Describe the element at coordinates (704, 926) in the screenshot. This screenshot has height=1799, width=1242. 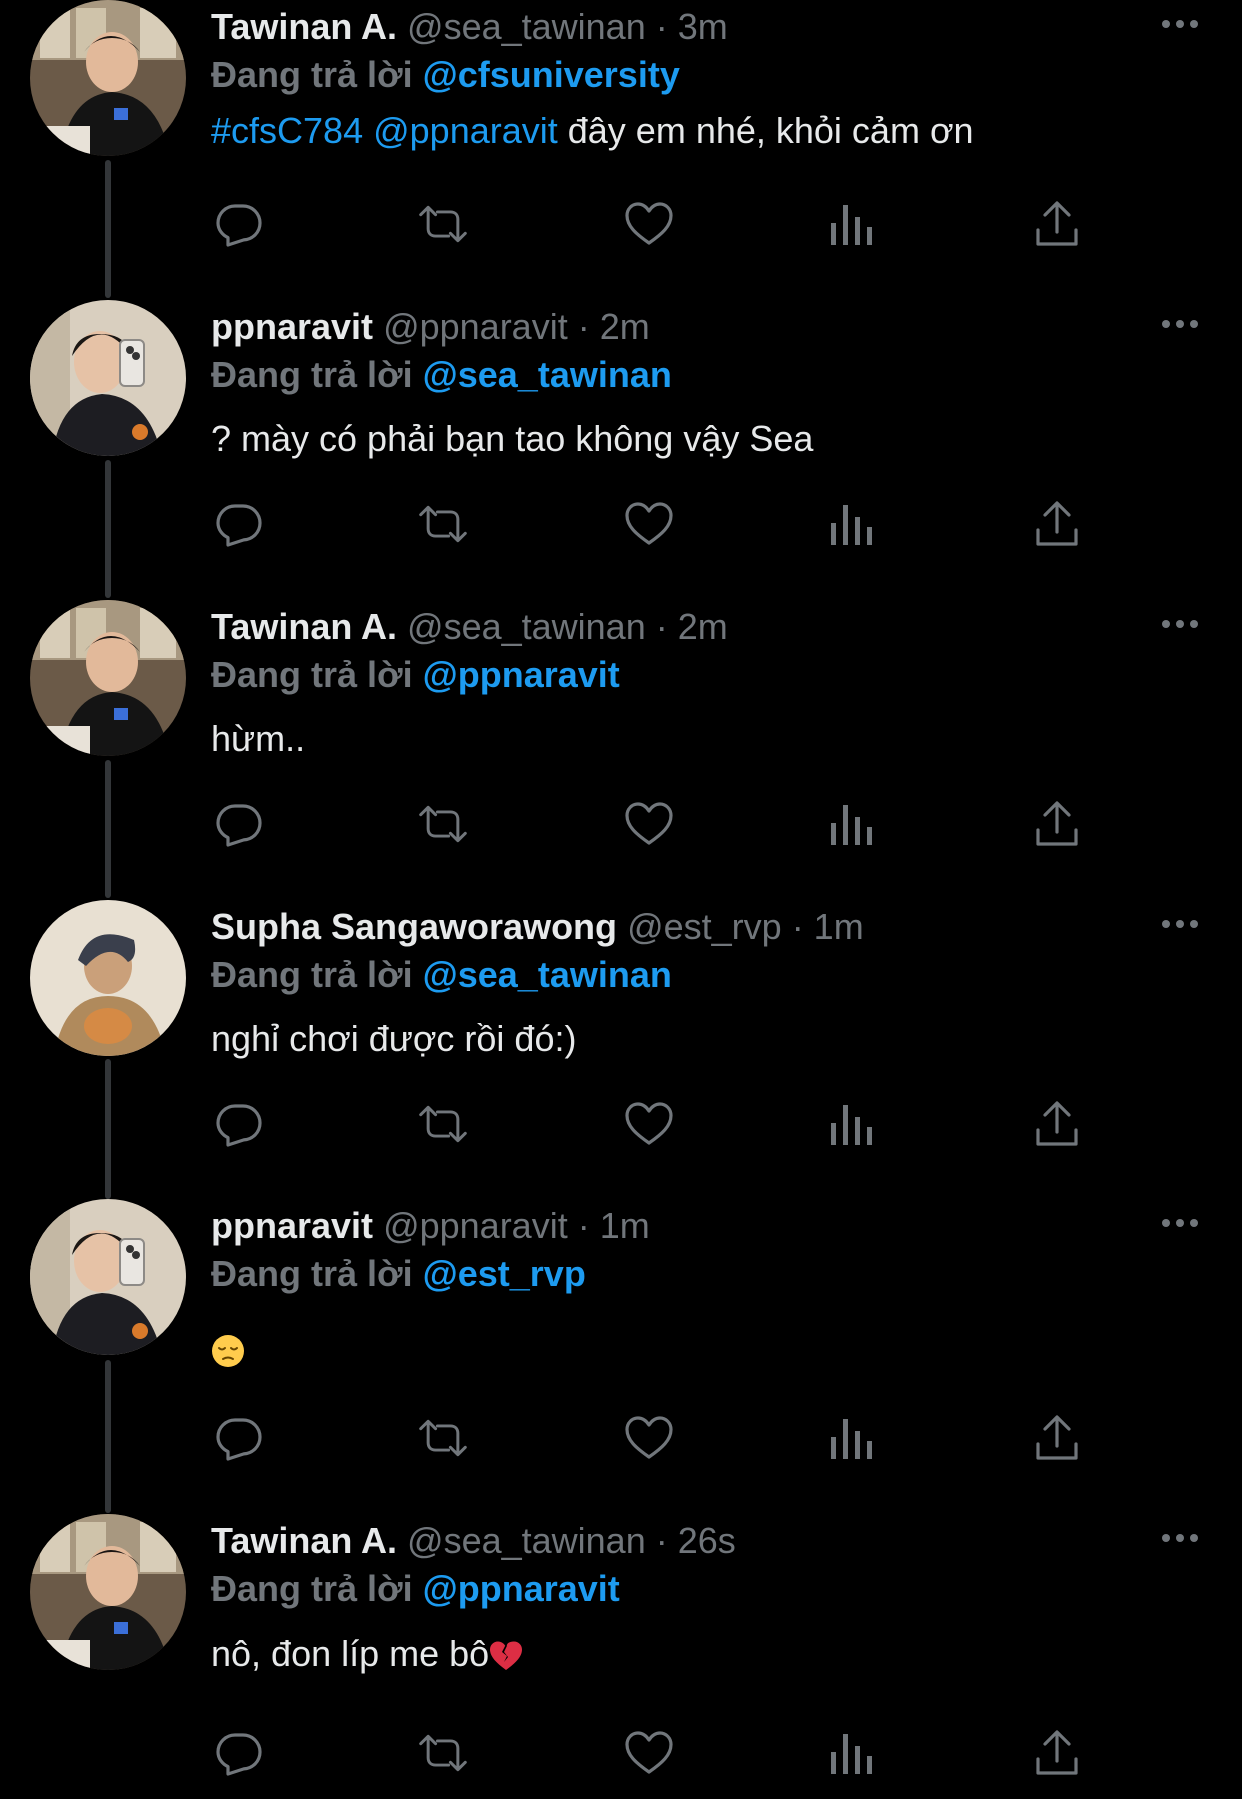
I see `handle: @est_rvp` at that location.